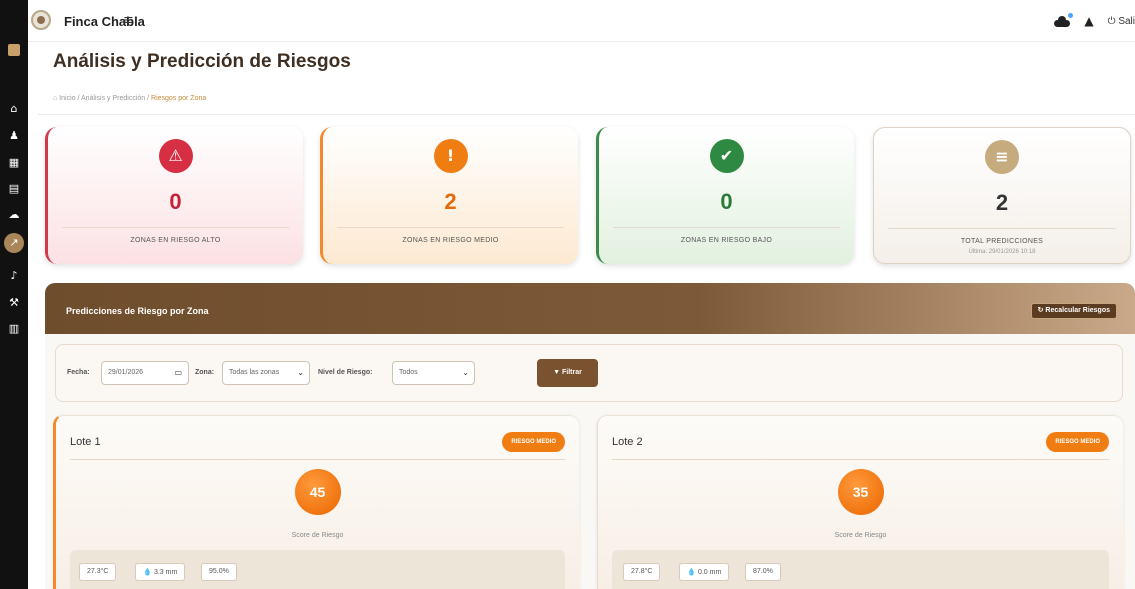  I want to click on database-icon: ≡, so click(1002, 157).